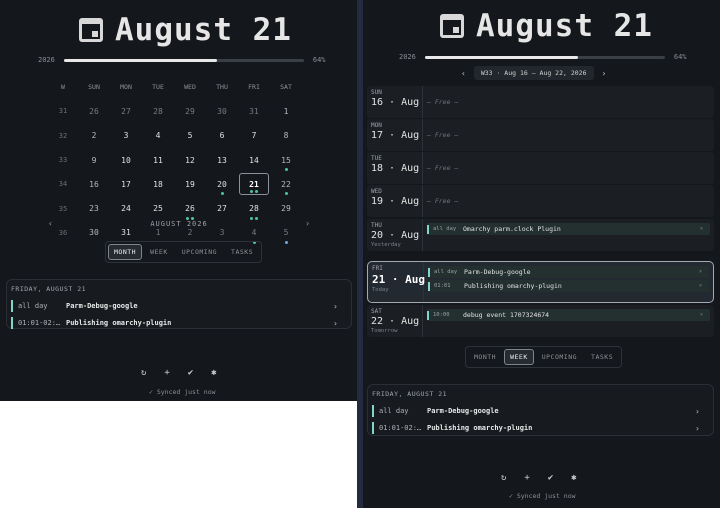  I want to click on day-cell: 1, so click(286, 111).